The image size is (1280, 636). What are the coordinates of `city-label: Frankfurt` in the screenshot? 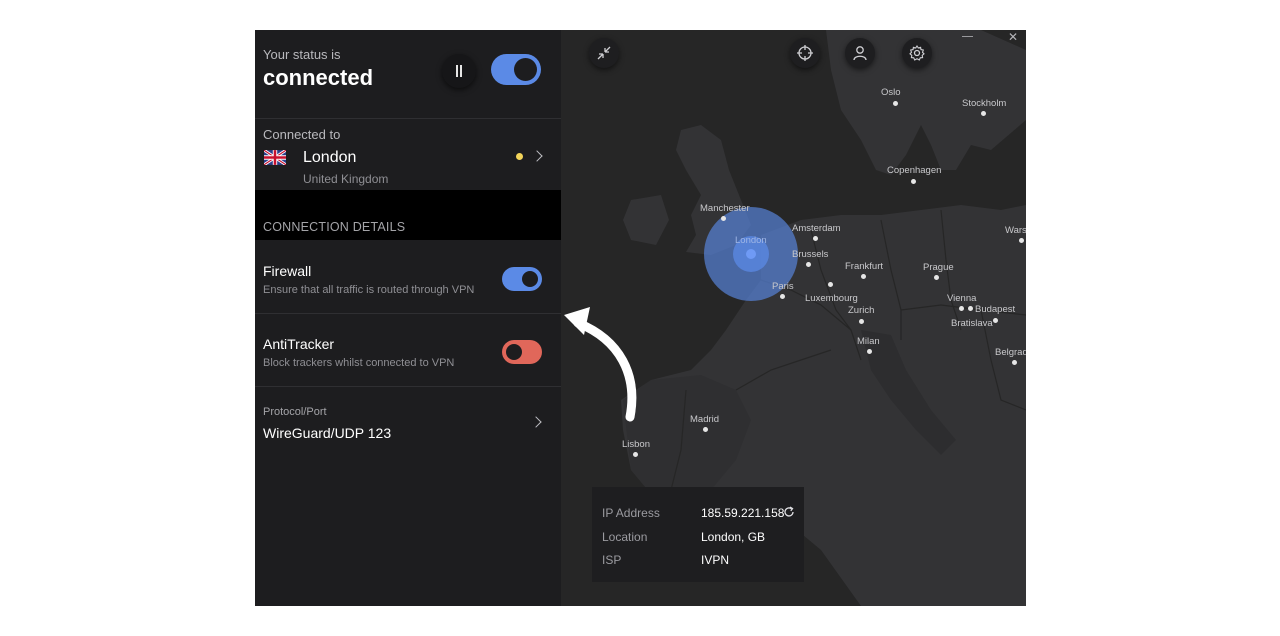 It's located at (864, 266).